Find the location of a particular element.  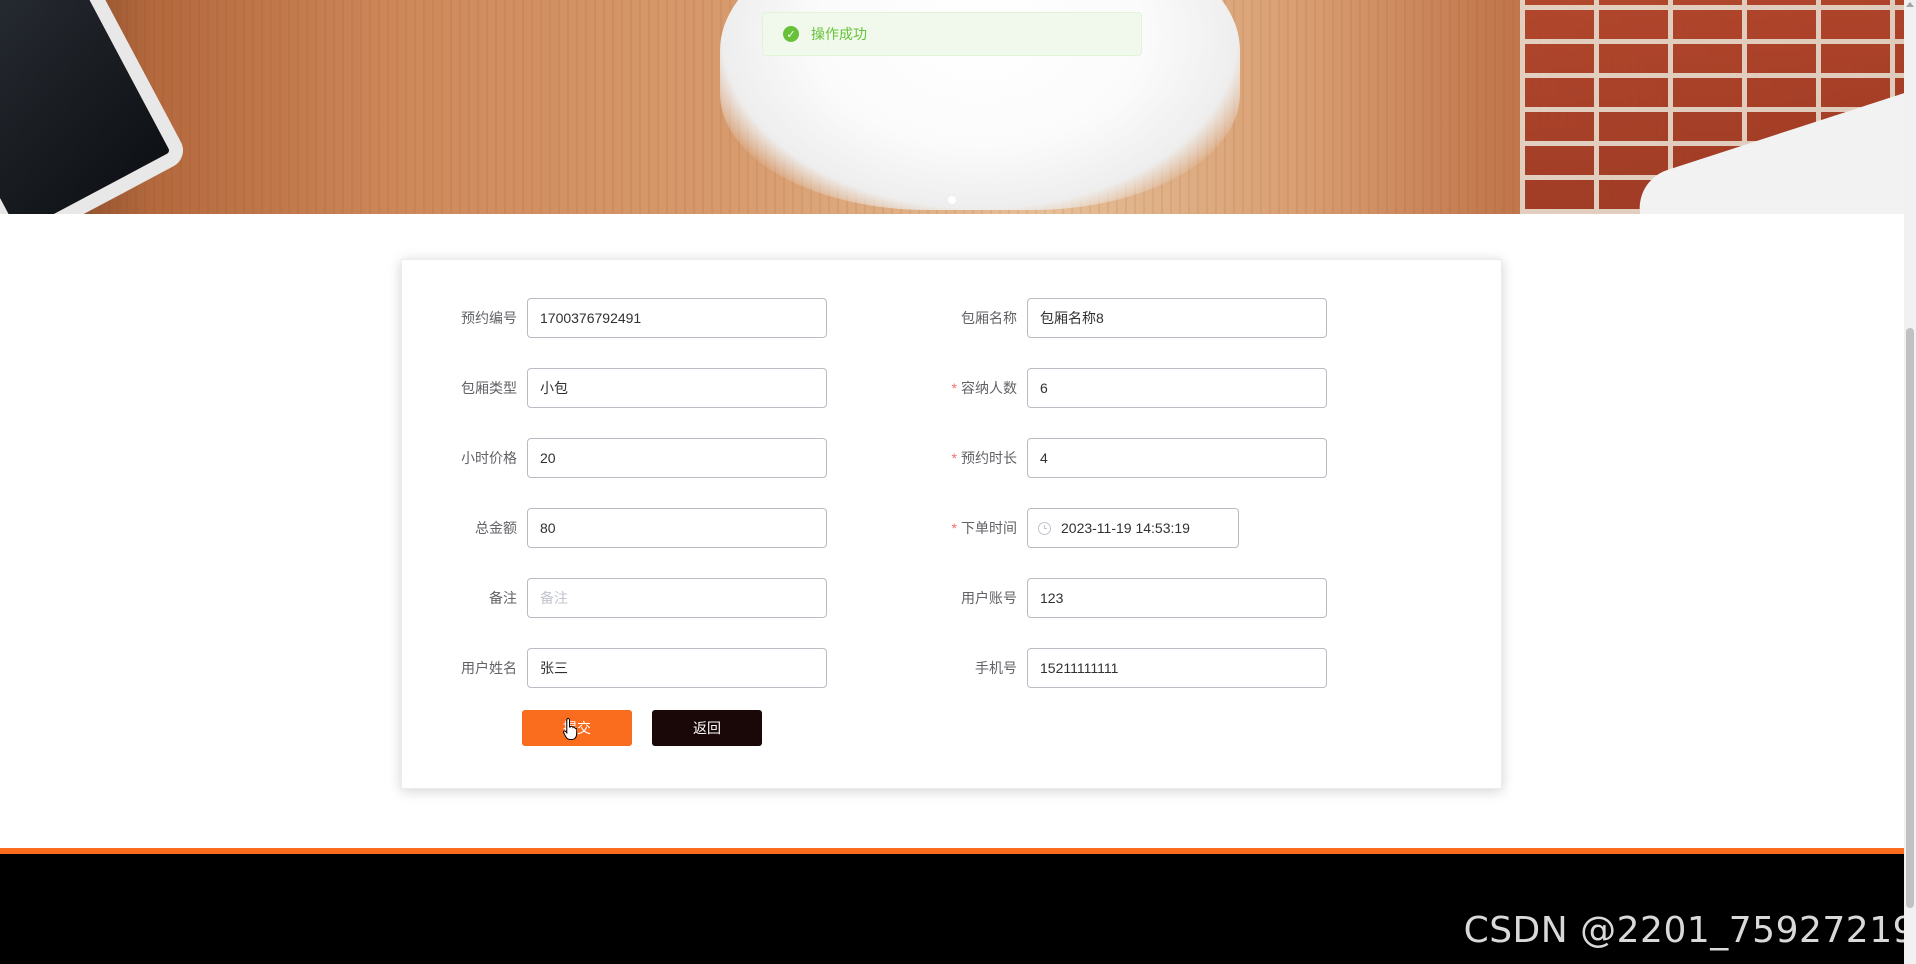

booking-number-input: 1700376792491 is located at coordinates (677, 318).